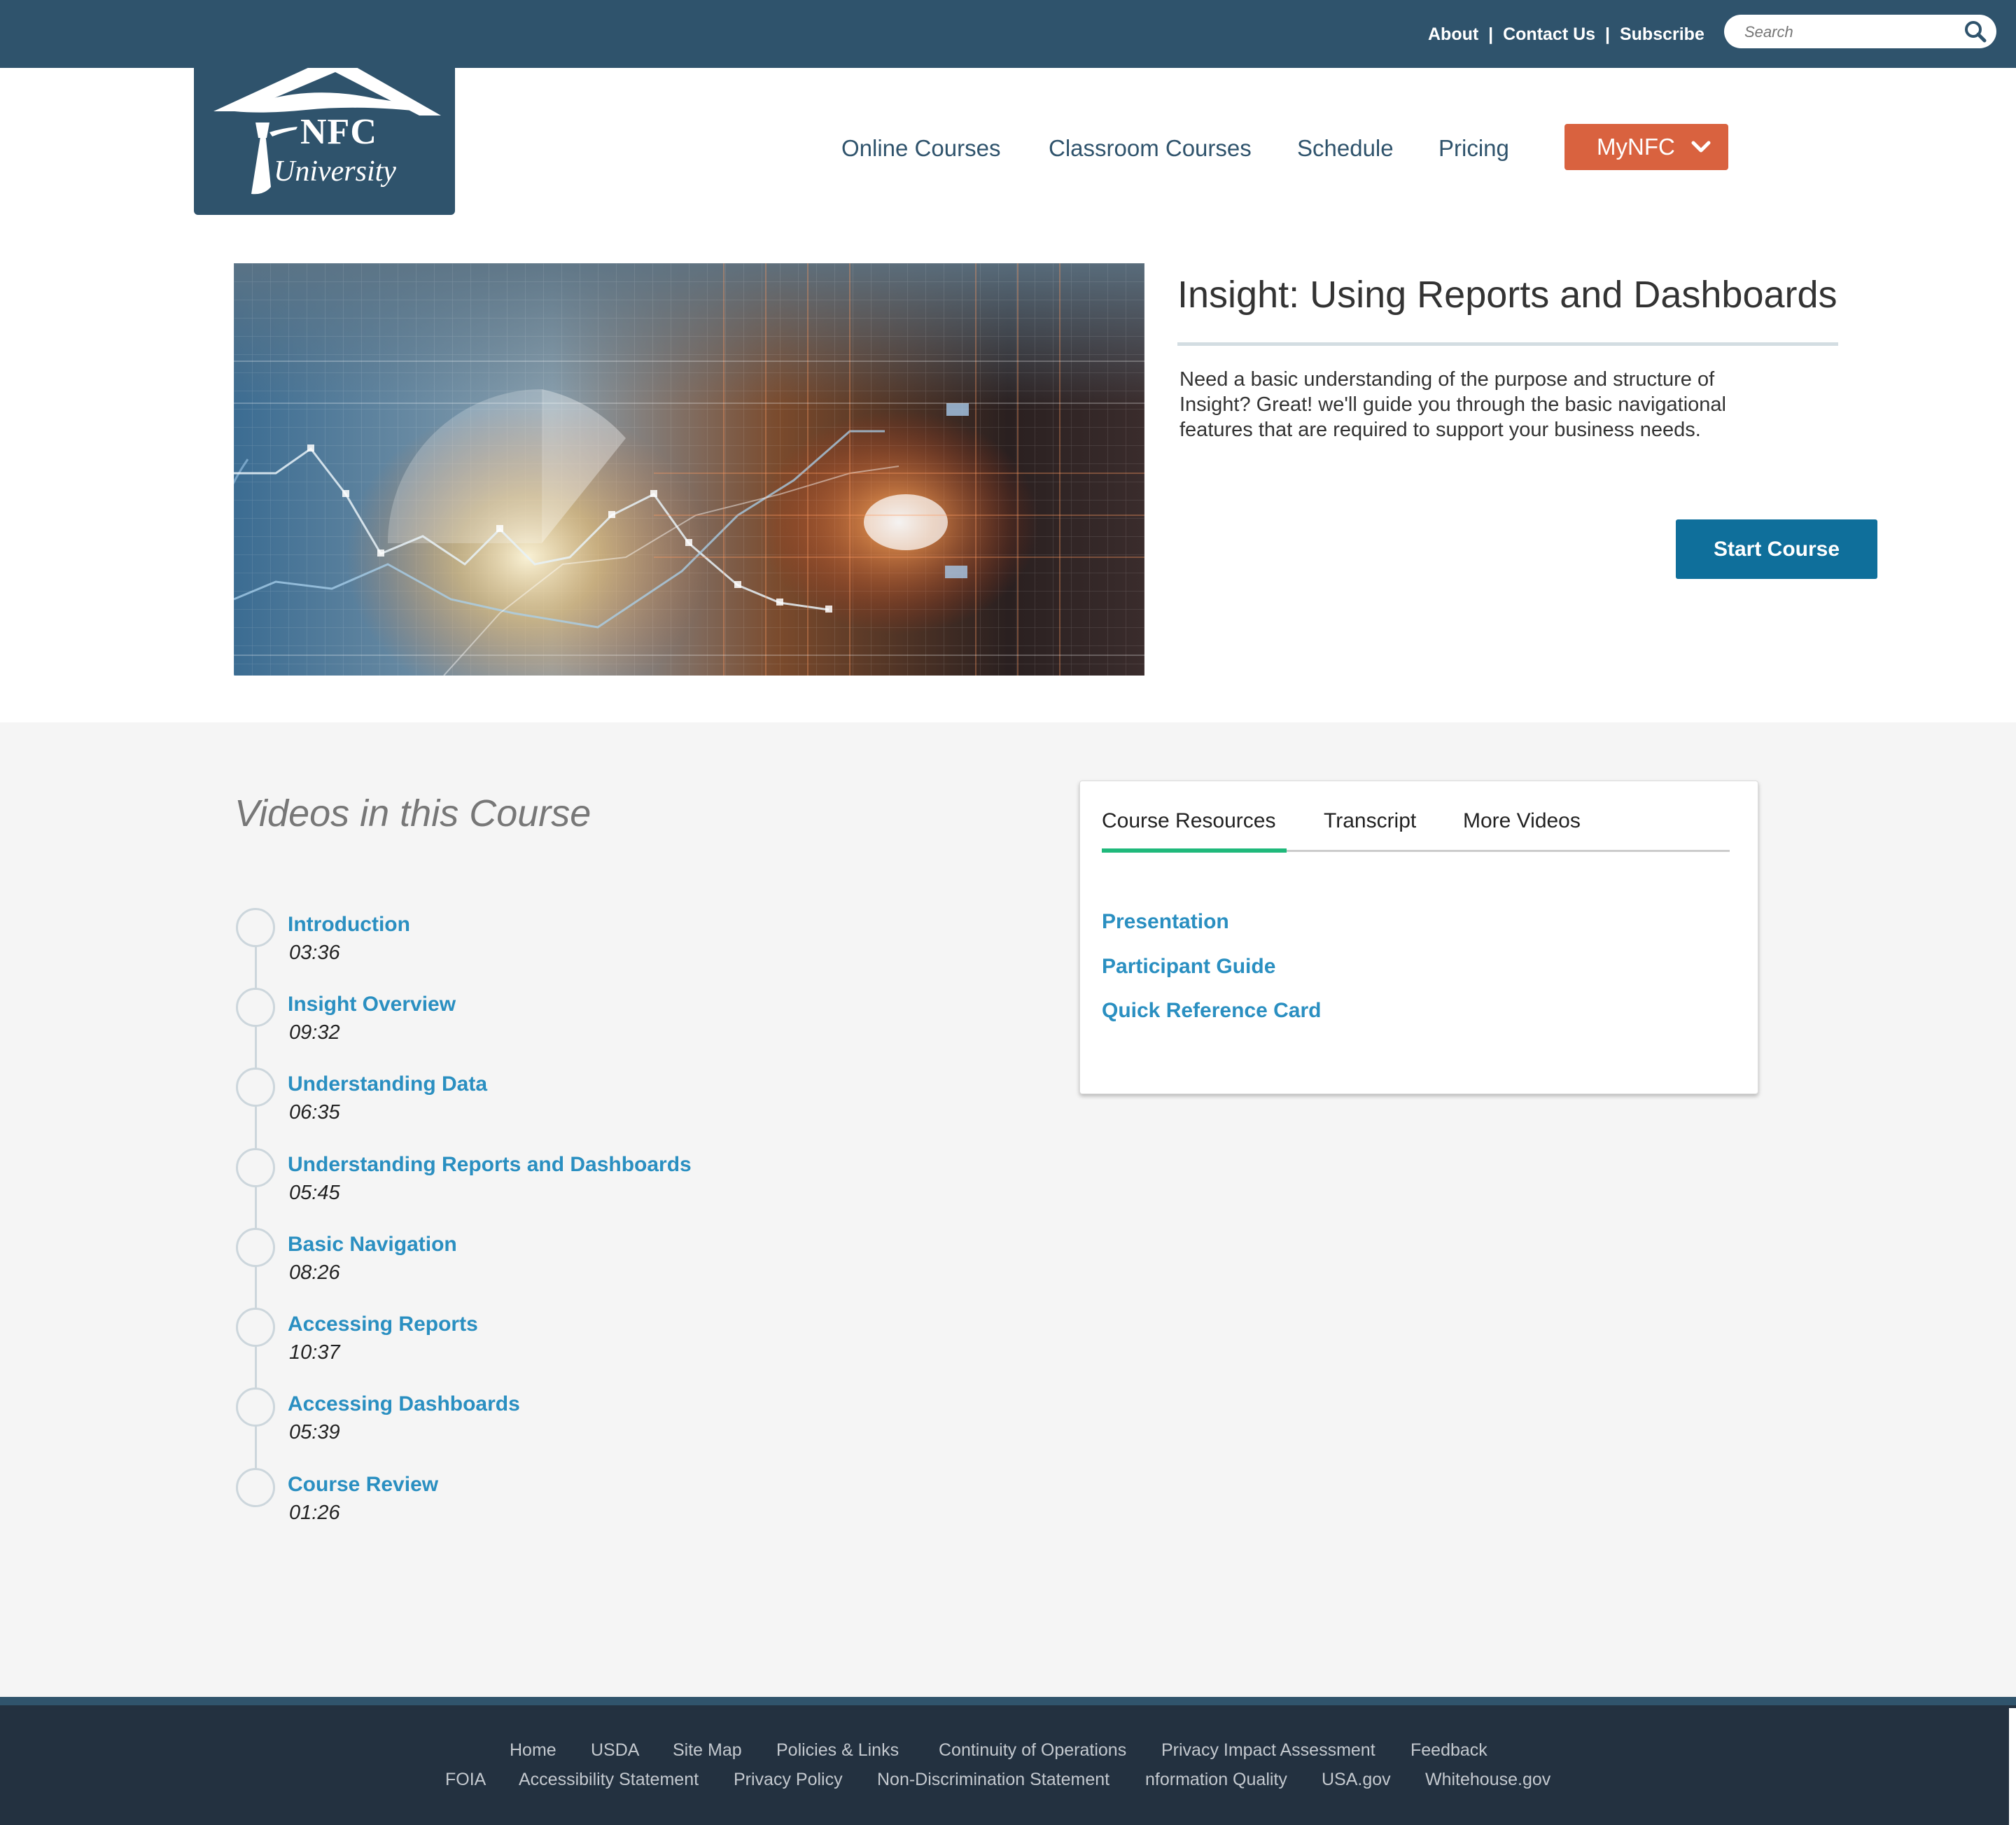 Image resolution: width=2016 pixels, height=1825 pixels. I want to click on search-icon, so click(1975, 31).